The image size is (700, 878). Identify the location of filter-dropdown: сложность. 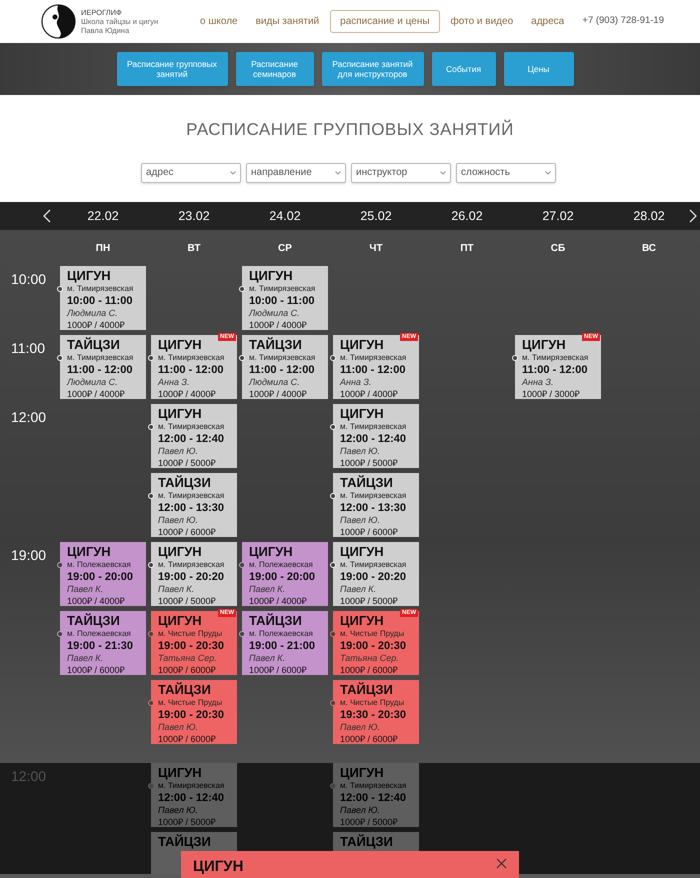
(506, 172).